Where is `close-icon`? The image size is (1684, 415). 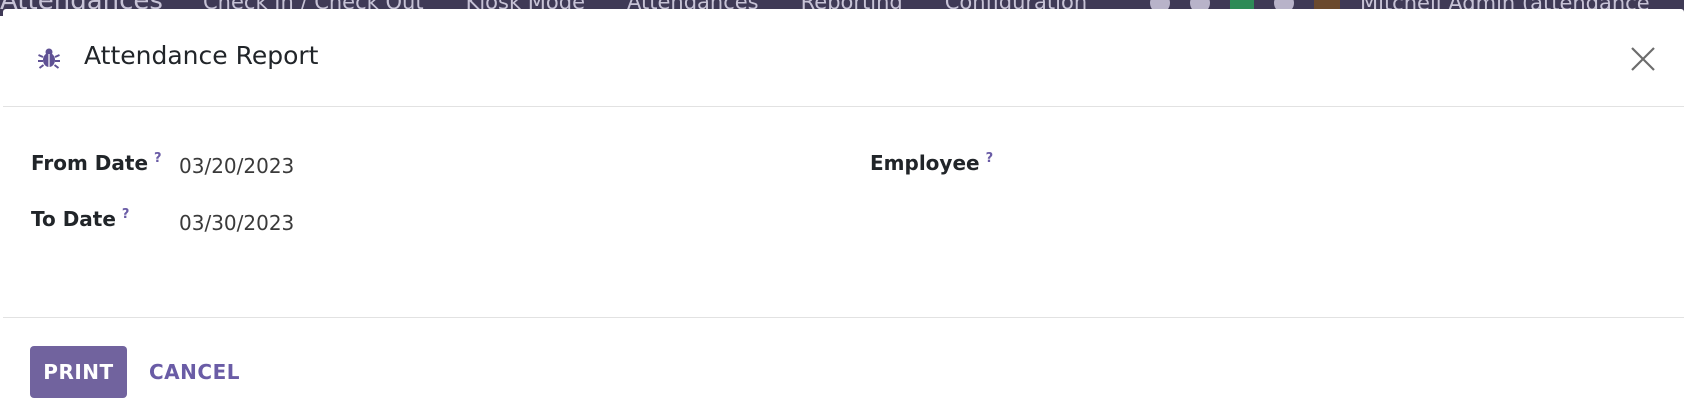 close-icon is located at coordinates (1643, 59).